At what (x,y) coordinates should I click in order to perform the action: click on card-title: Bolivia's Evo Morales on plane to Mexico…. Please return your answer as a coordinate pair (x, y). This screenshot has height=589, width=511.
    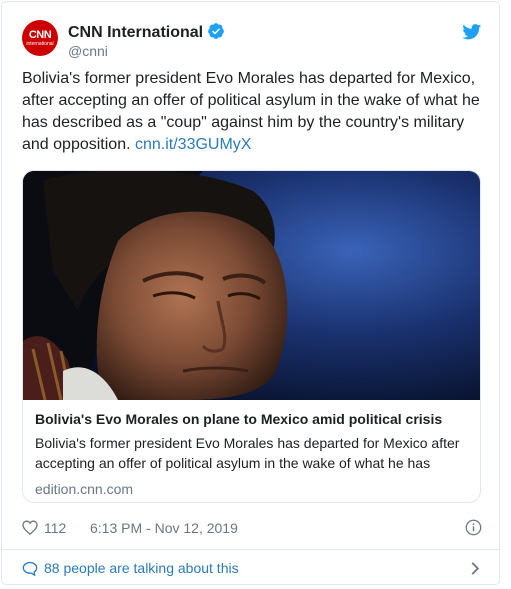
    Looking at the image, I should click on (252, 419).